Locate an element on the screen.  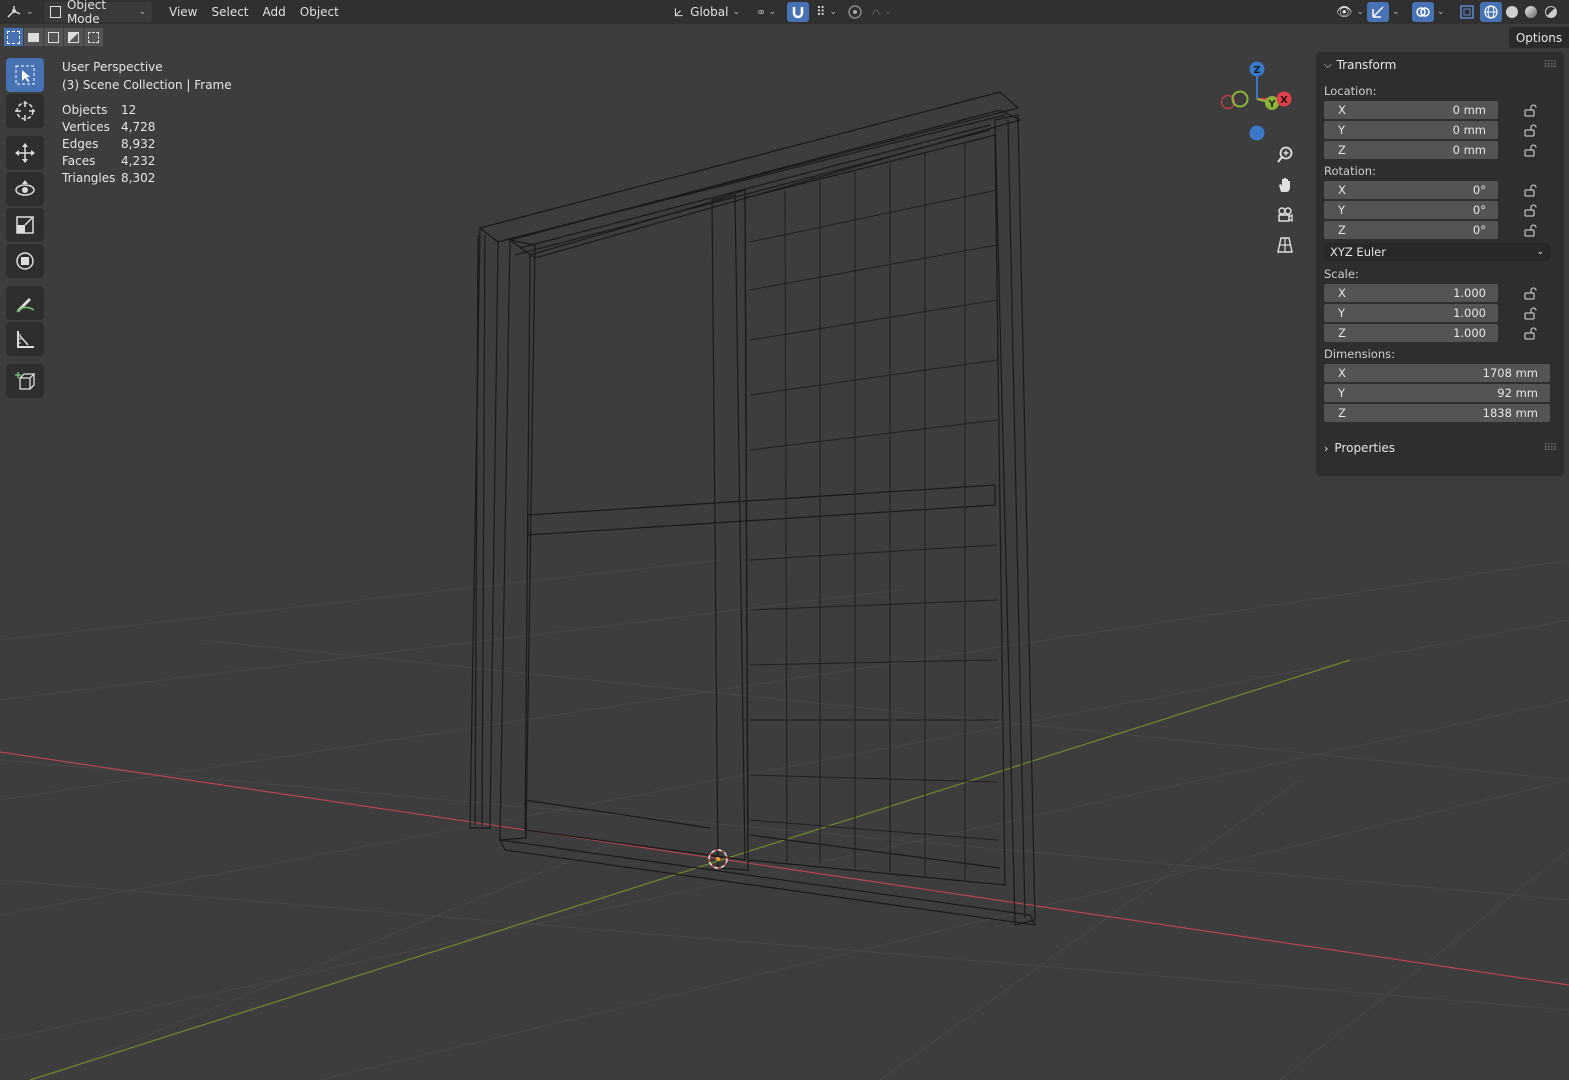
shading-material-button is located at coordinates (1531, 12).